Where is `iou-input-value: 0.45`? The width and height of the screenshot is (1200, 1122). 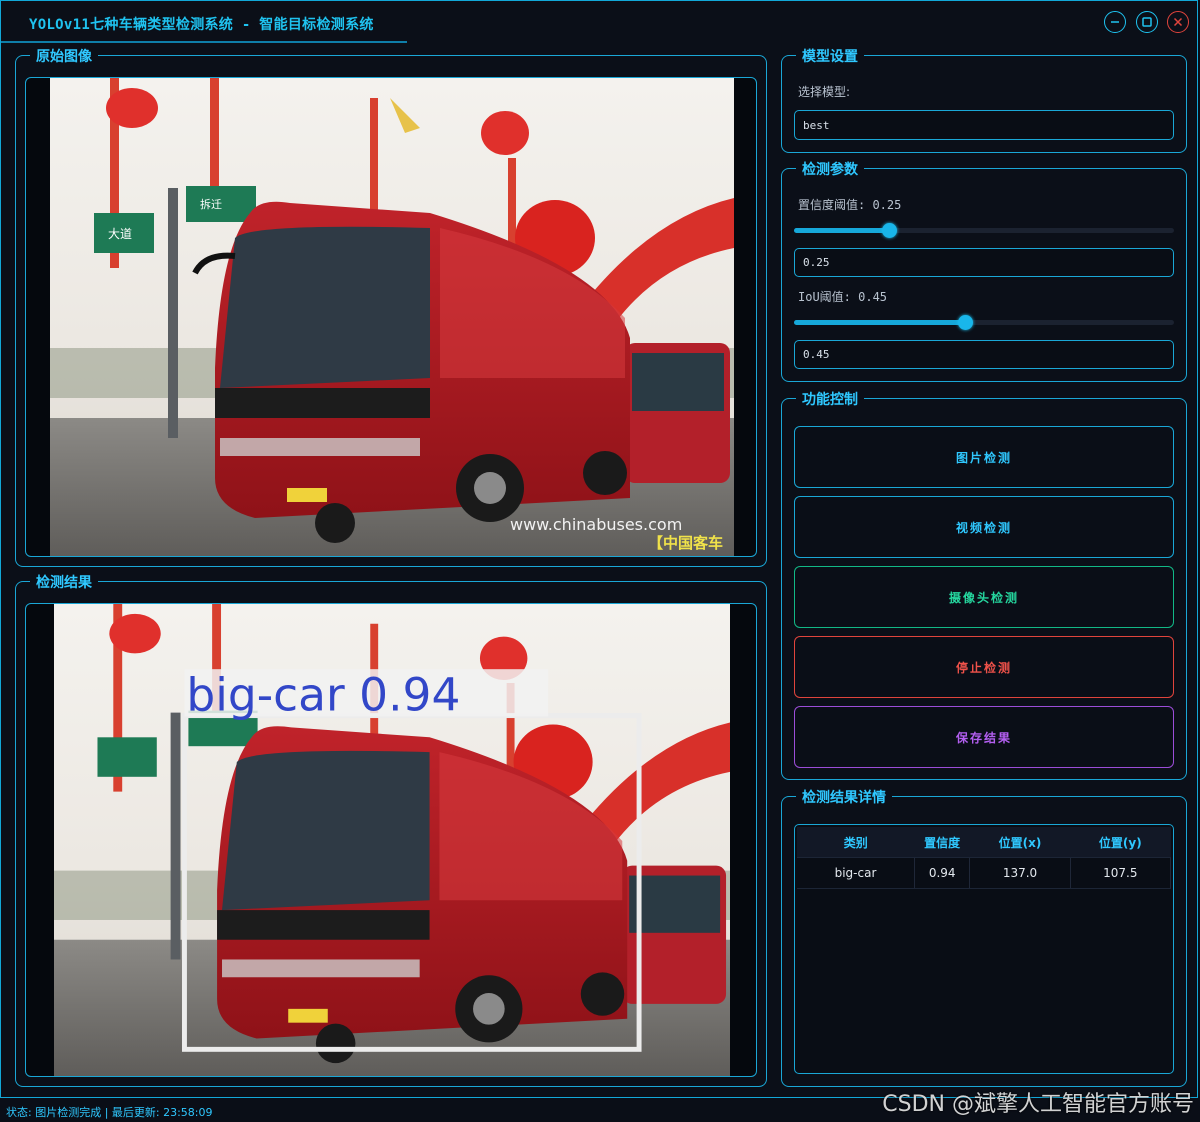
iou-input-value: 0.45 is located at coordinates (816, 354).